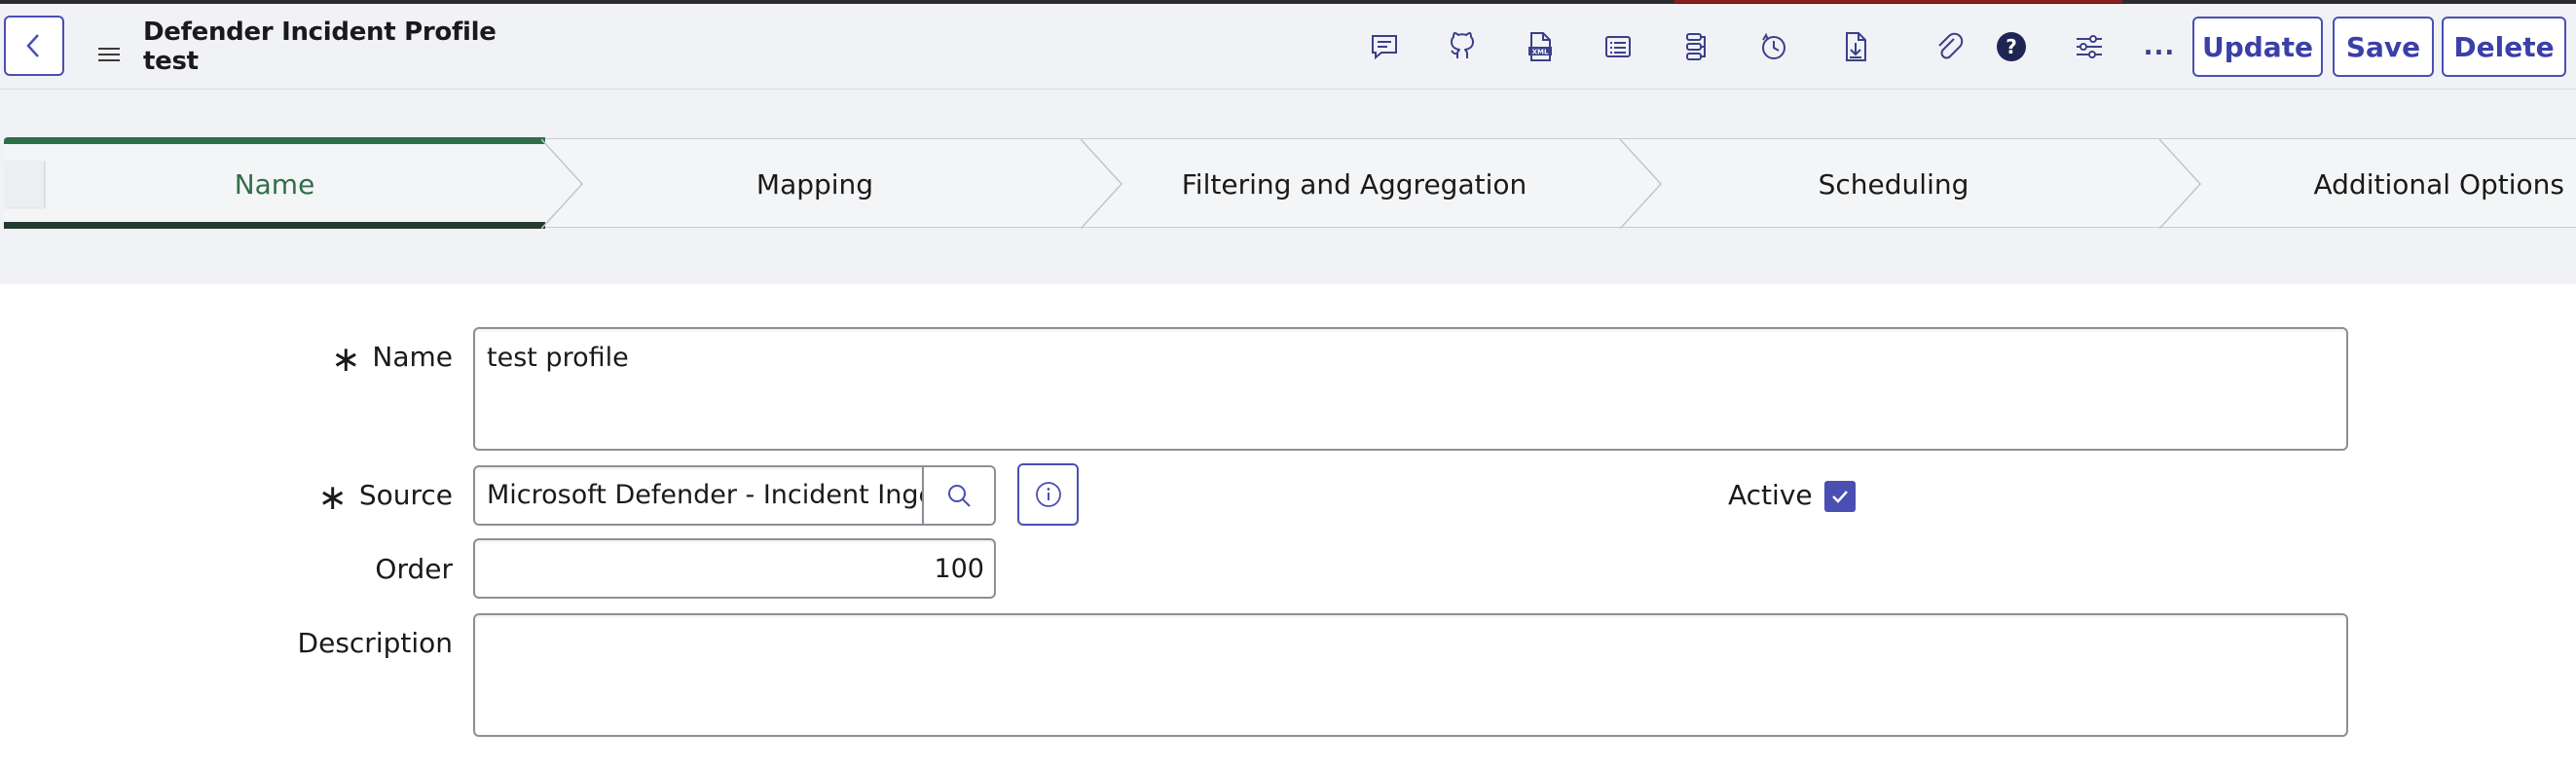 The image size is (2576, 769). I want to click on comment-button, so click(1384, 46).